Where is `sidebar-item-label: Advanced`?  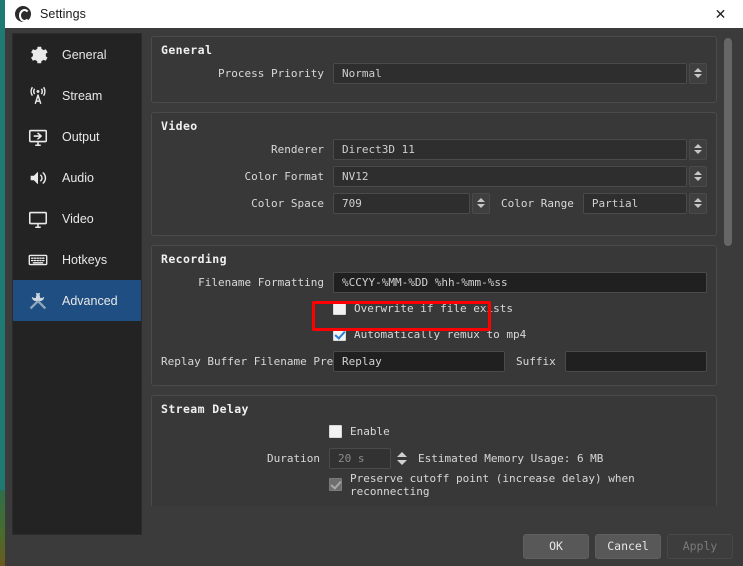 sidebar-item-label: Advanced is located at coordinates (90, 300).